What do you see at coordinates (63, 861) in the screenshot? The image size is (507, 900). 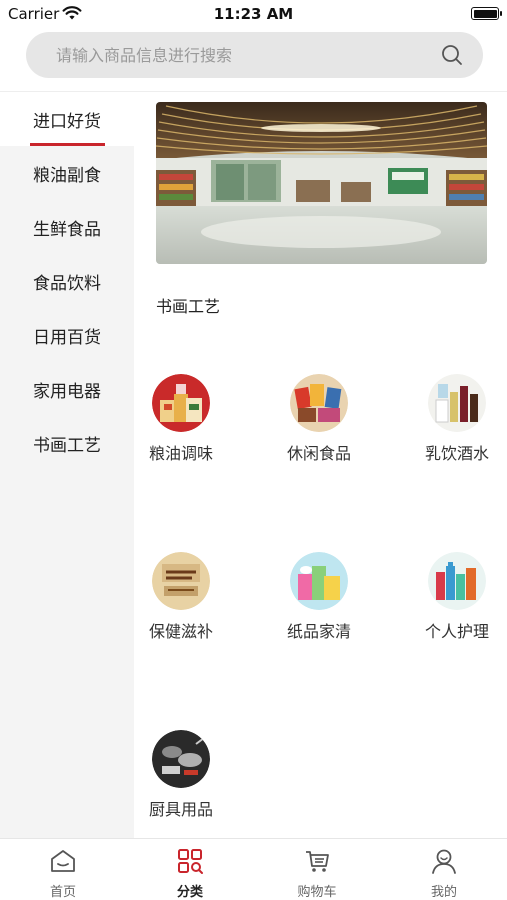 I see `home-icon` at bounding box center [63, 861].